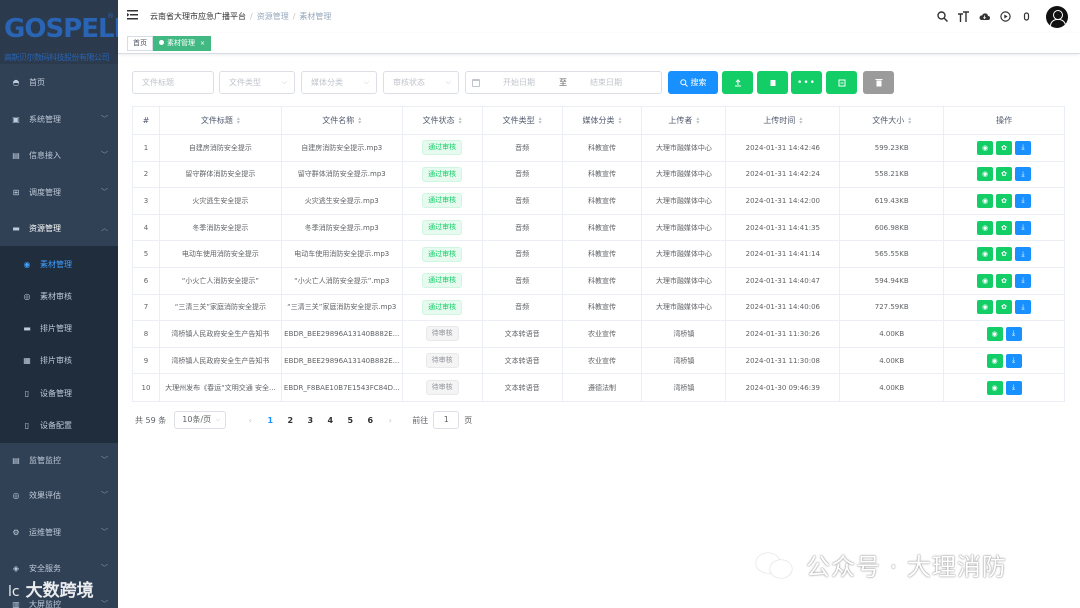  I want to click on sidebar-item-13: ◎ 效果评估 ﹀, so click(59, 495).